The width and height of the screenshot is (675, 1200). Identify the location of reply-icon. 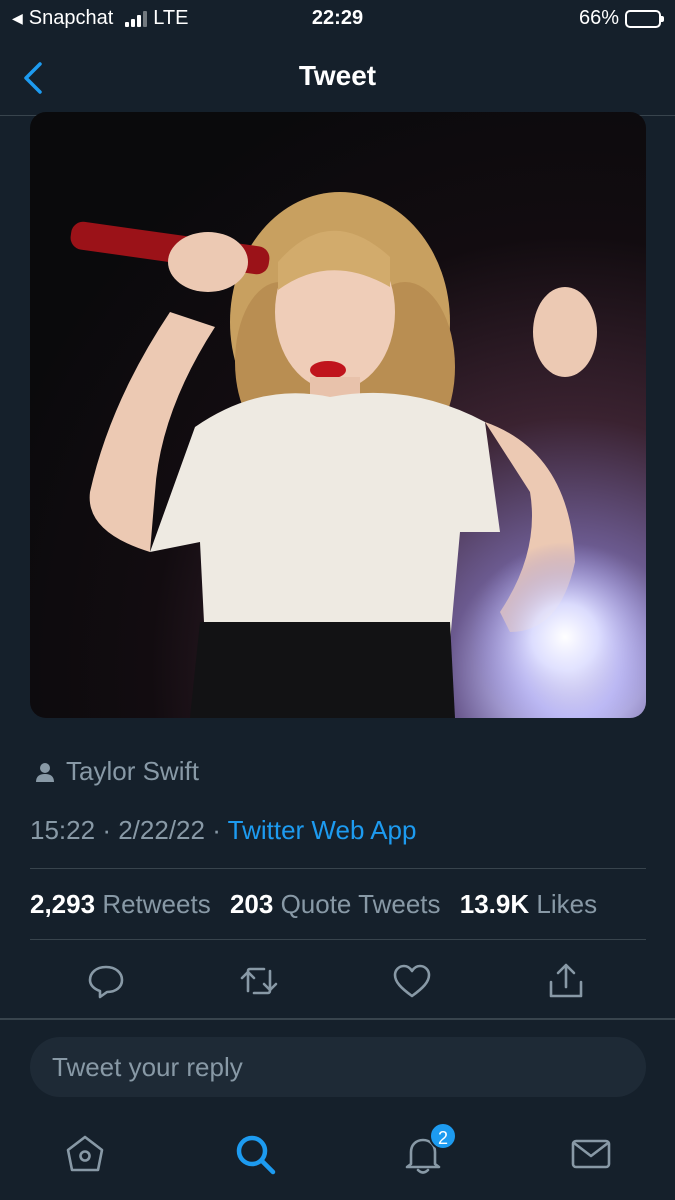
(106, 982).